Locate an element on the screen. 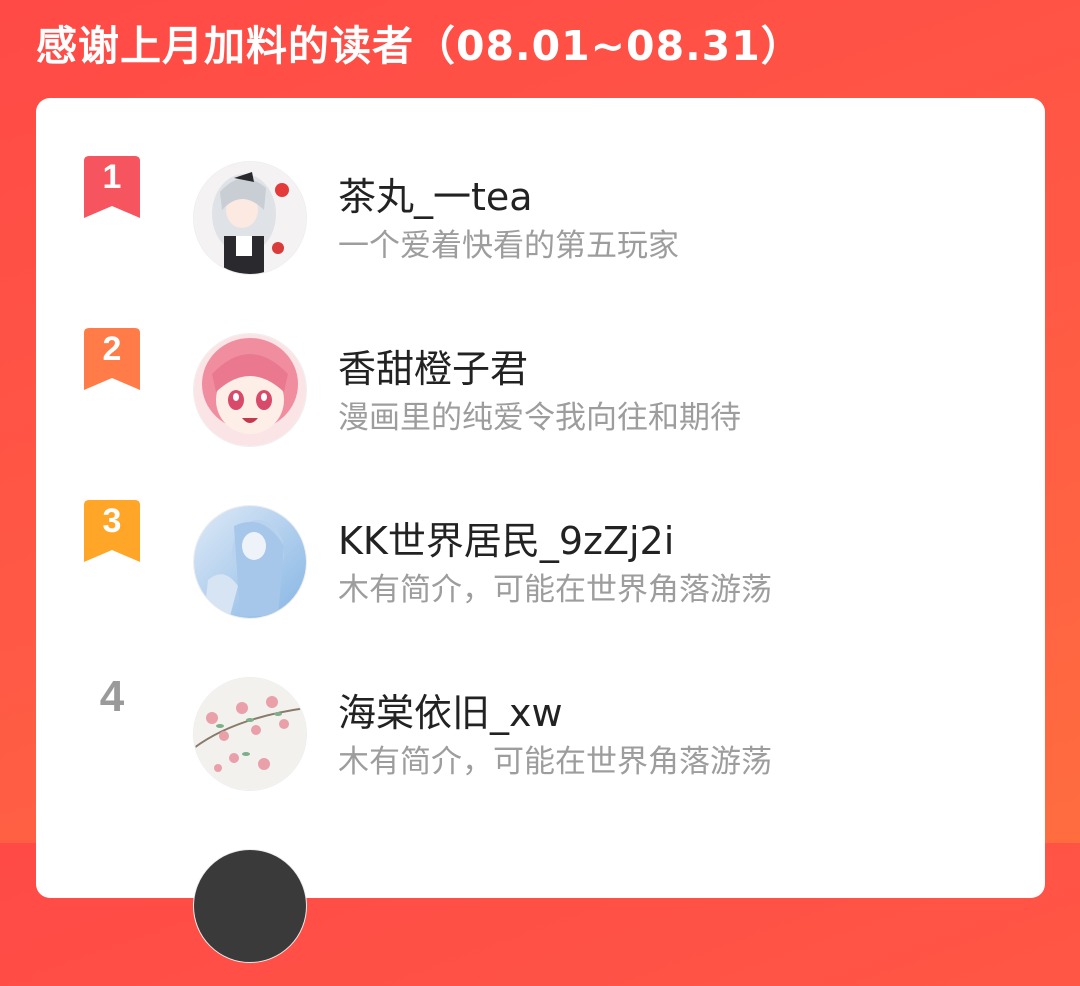  avatar-begonia-flowers-icon is located at coordinates (250, 734).